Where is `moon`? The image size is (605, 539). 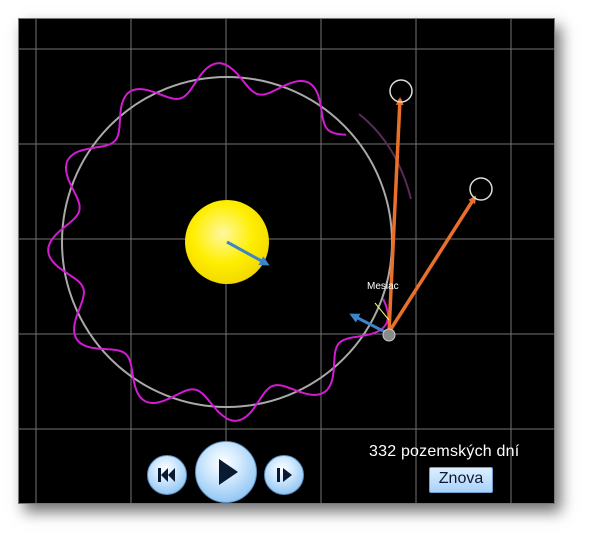
moon is located at coordinates (389, 335).